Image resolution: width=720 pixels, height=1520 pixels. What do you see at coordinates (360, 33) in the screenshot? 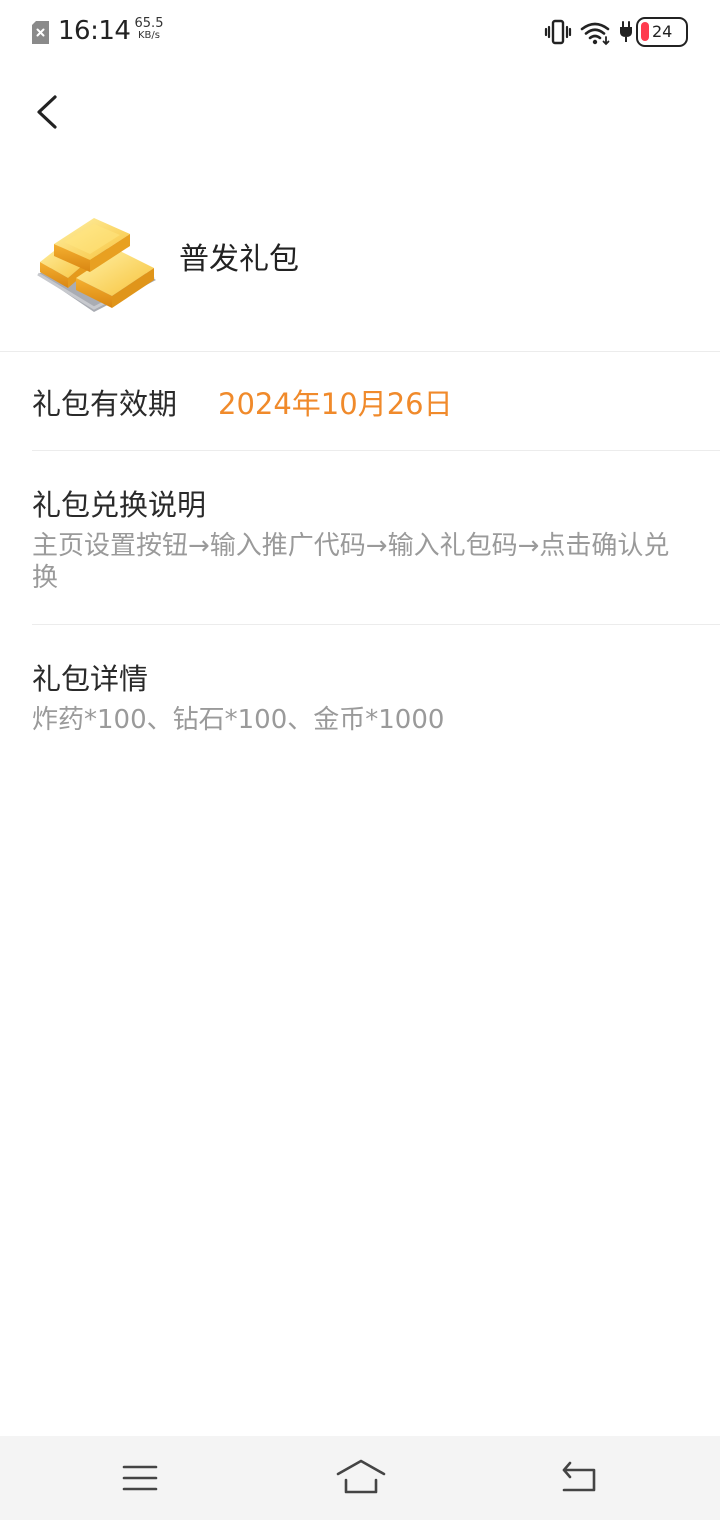
I see `status-bar: 16:14 65.5 KB/s 24` at bounding box center [360, 33].